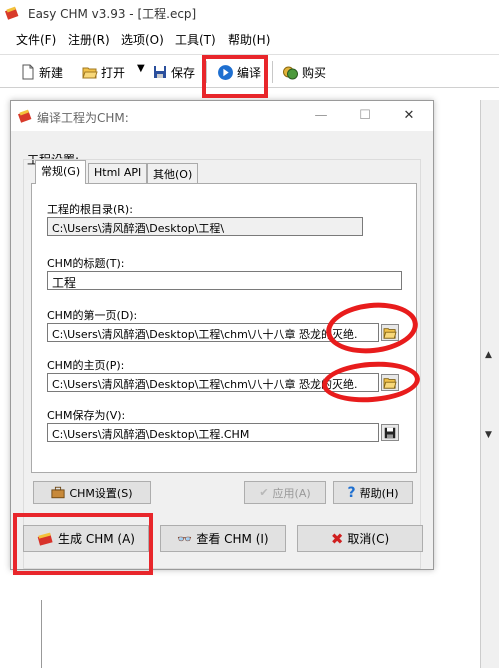  I want to click on menu-help: 帮助(H), so click(249, 39).